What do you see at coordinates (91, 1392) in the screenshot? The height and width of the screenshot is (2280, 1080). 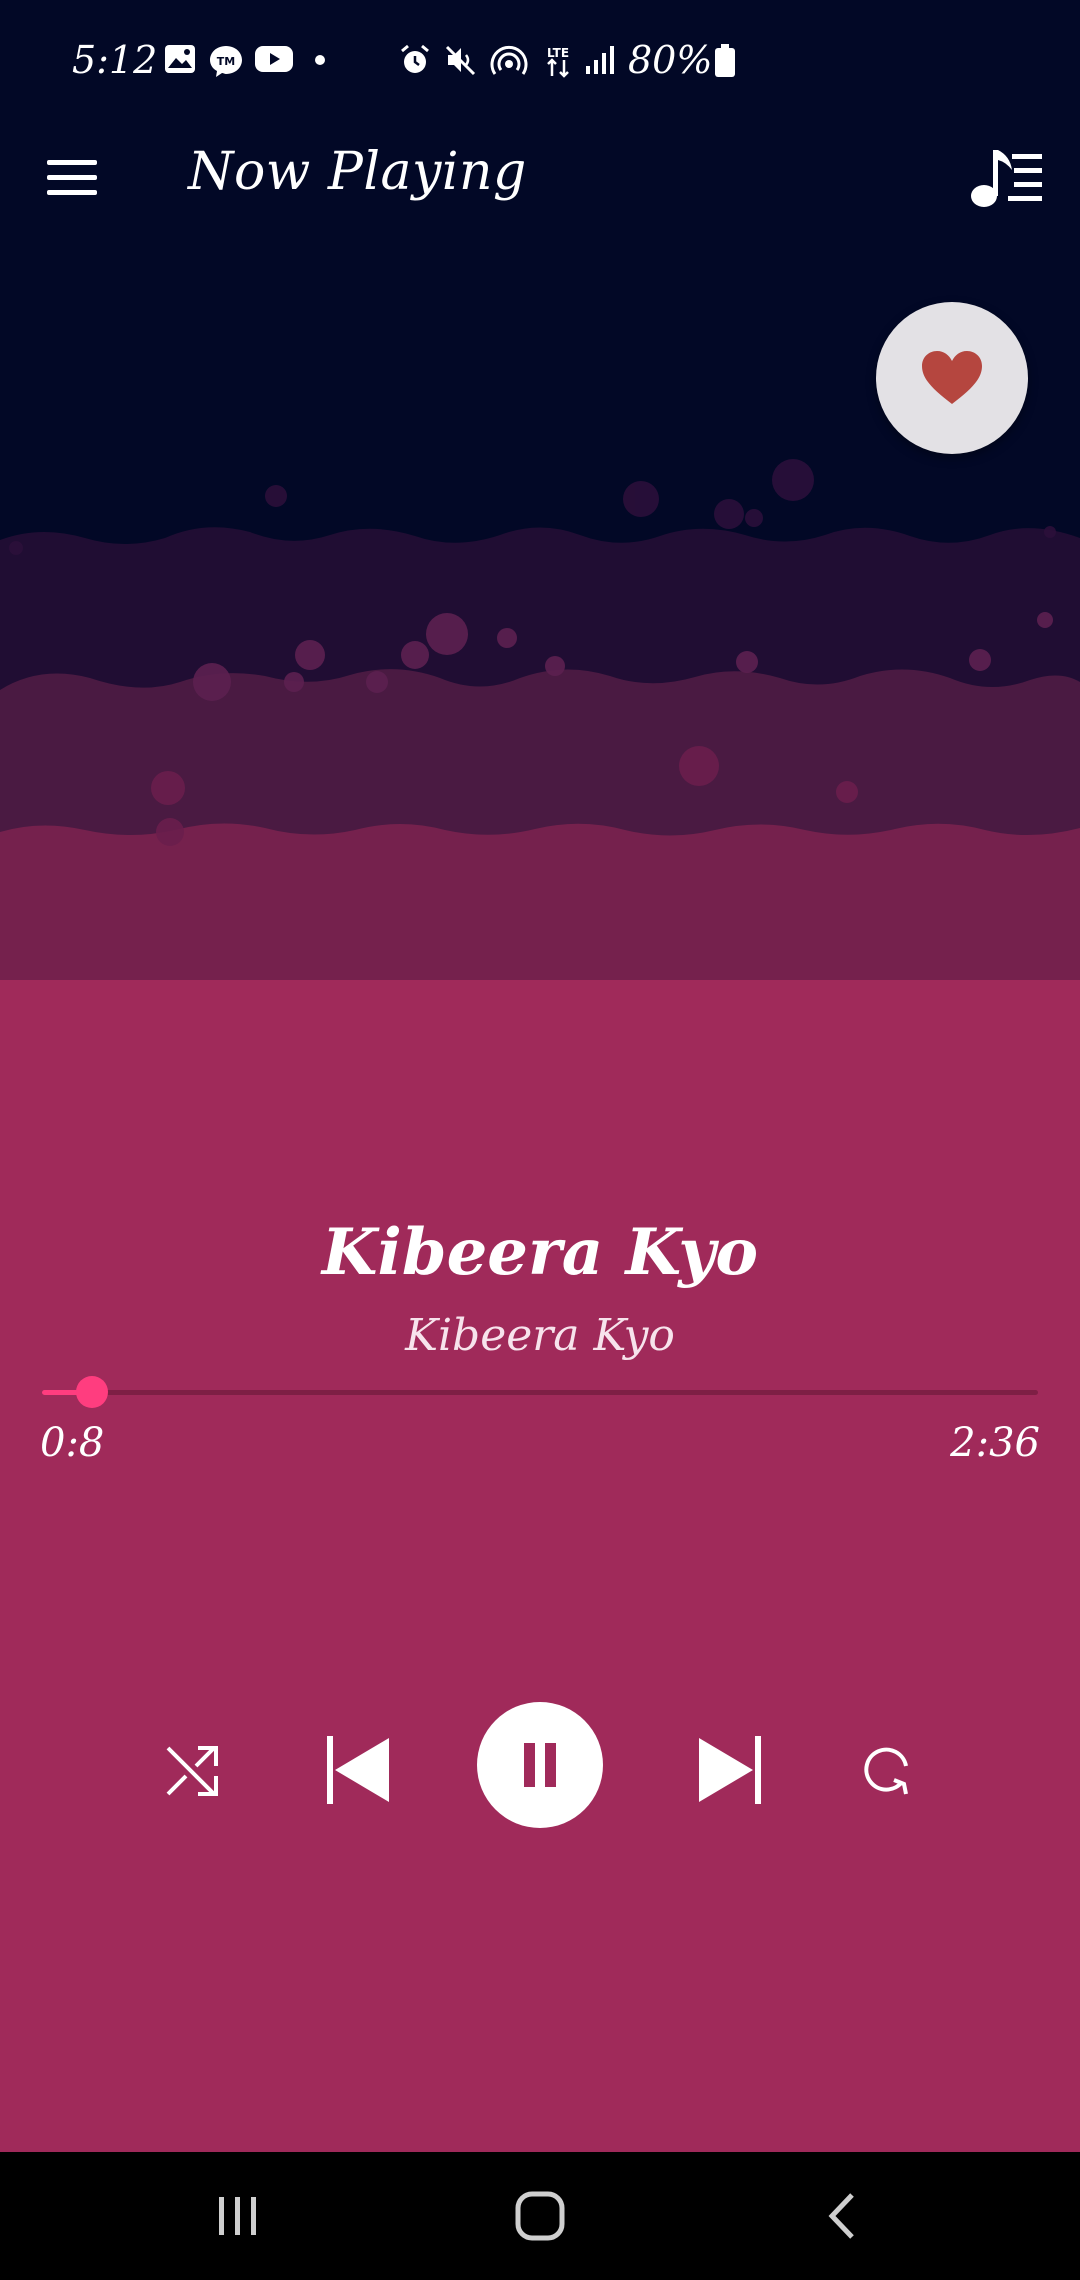 I see `seek-thumb` at bounding box center [91, 1392].